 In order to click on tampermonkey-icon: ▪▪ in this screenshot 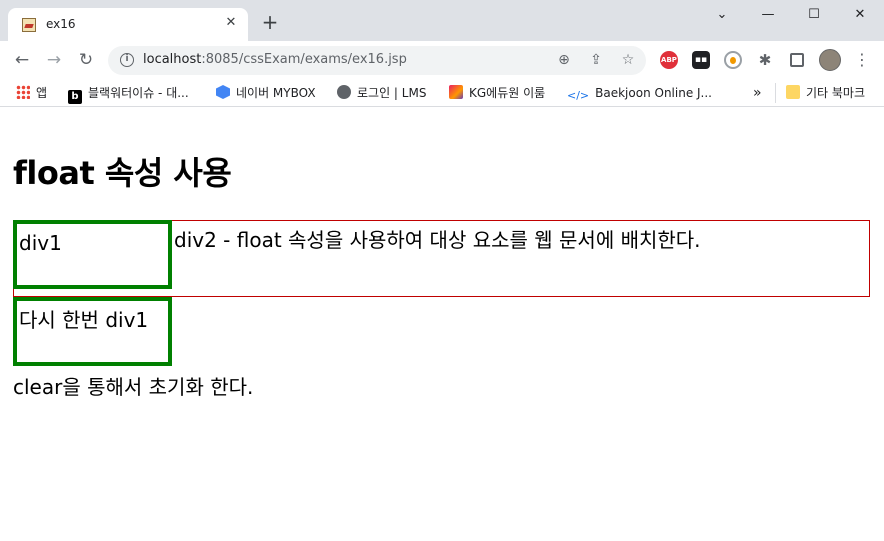, I will do `click(701, 60)`.